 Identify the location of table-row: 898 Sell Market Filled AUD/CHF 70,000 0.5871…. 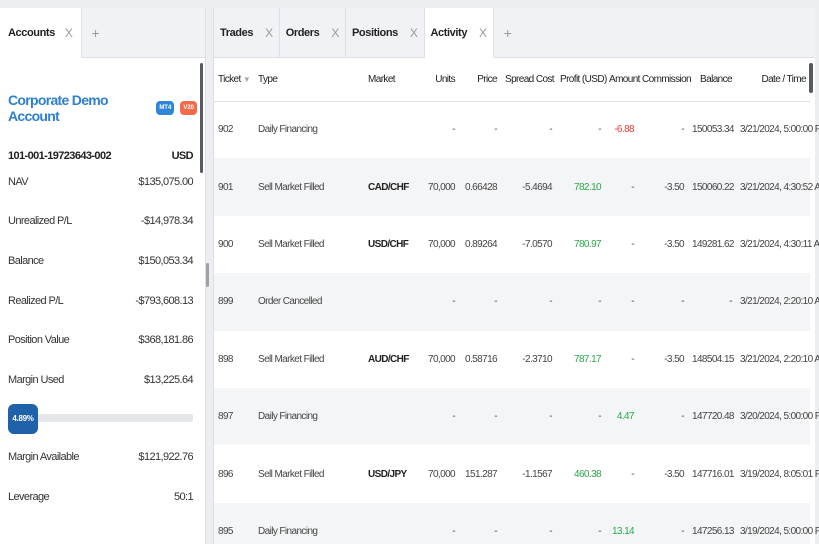
(516, 359).